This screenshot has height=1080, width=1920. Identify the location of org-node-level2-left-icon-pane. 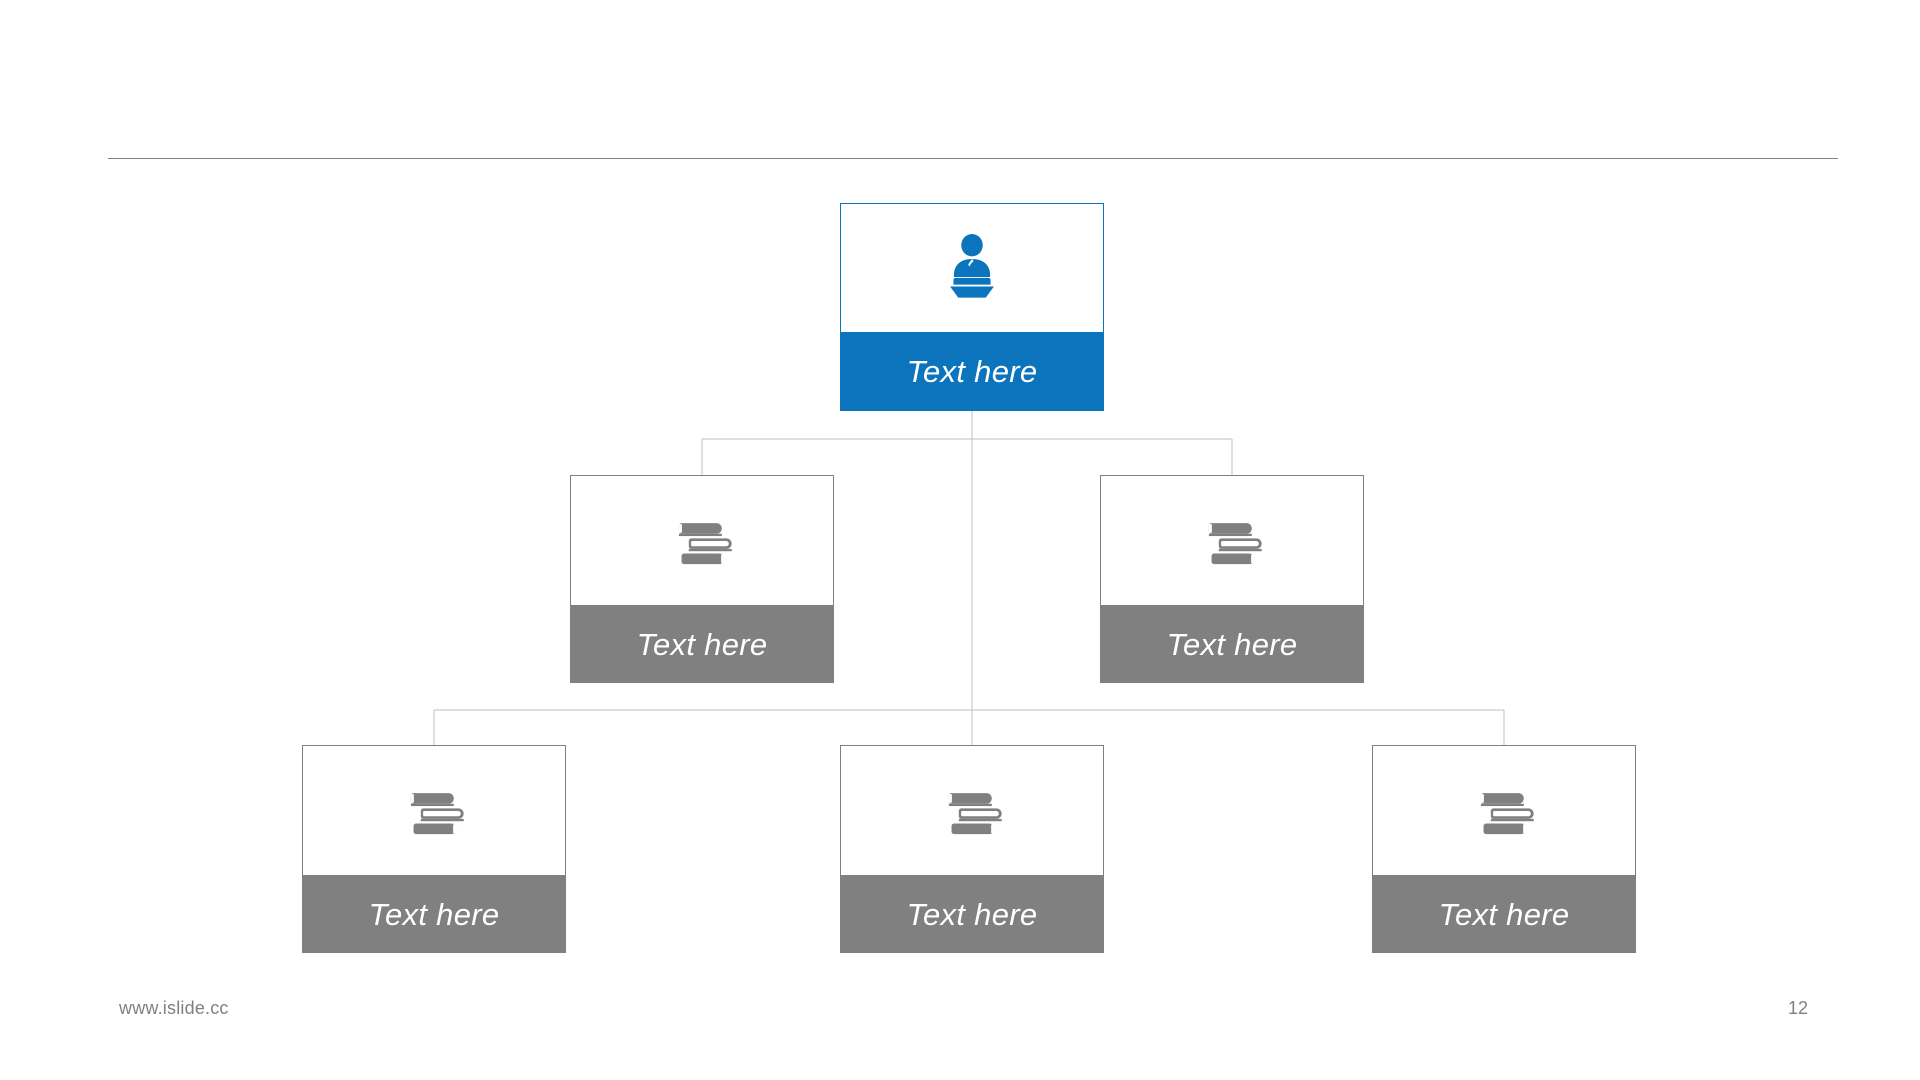
(702, 540).